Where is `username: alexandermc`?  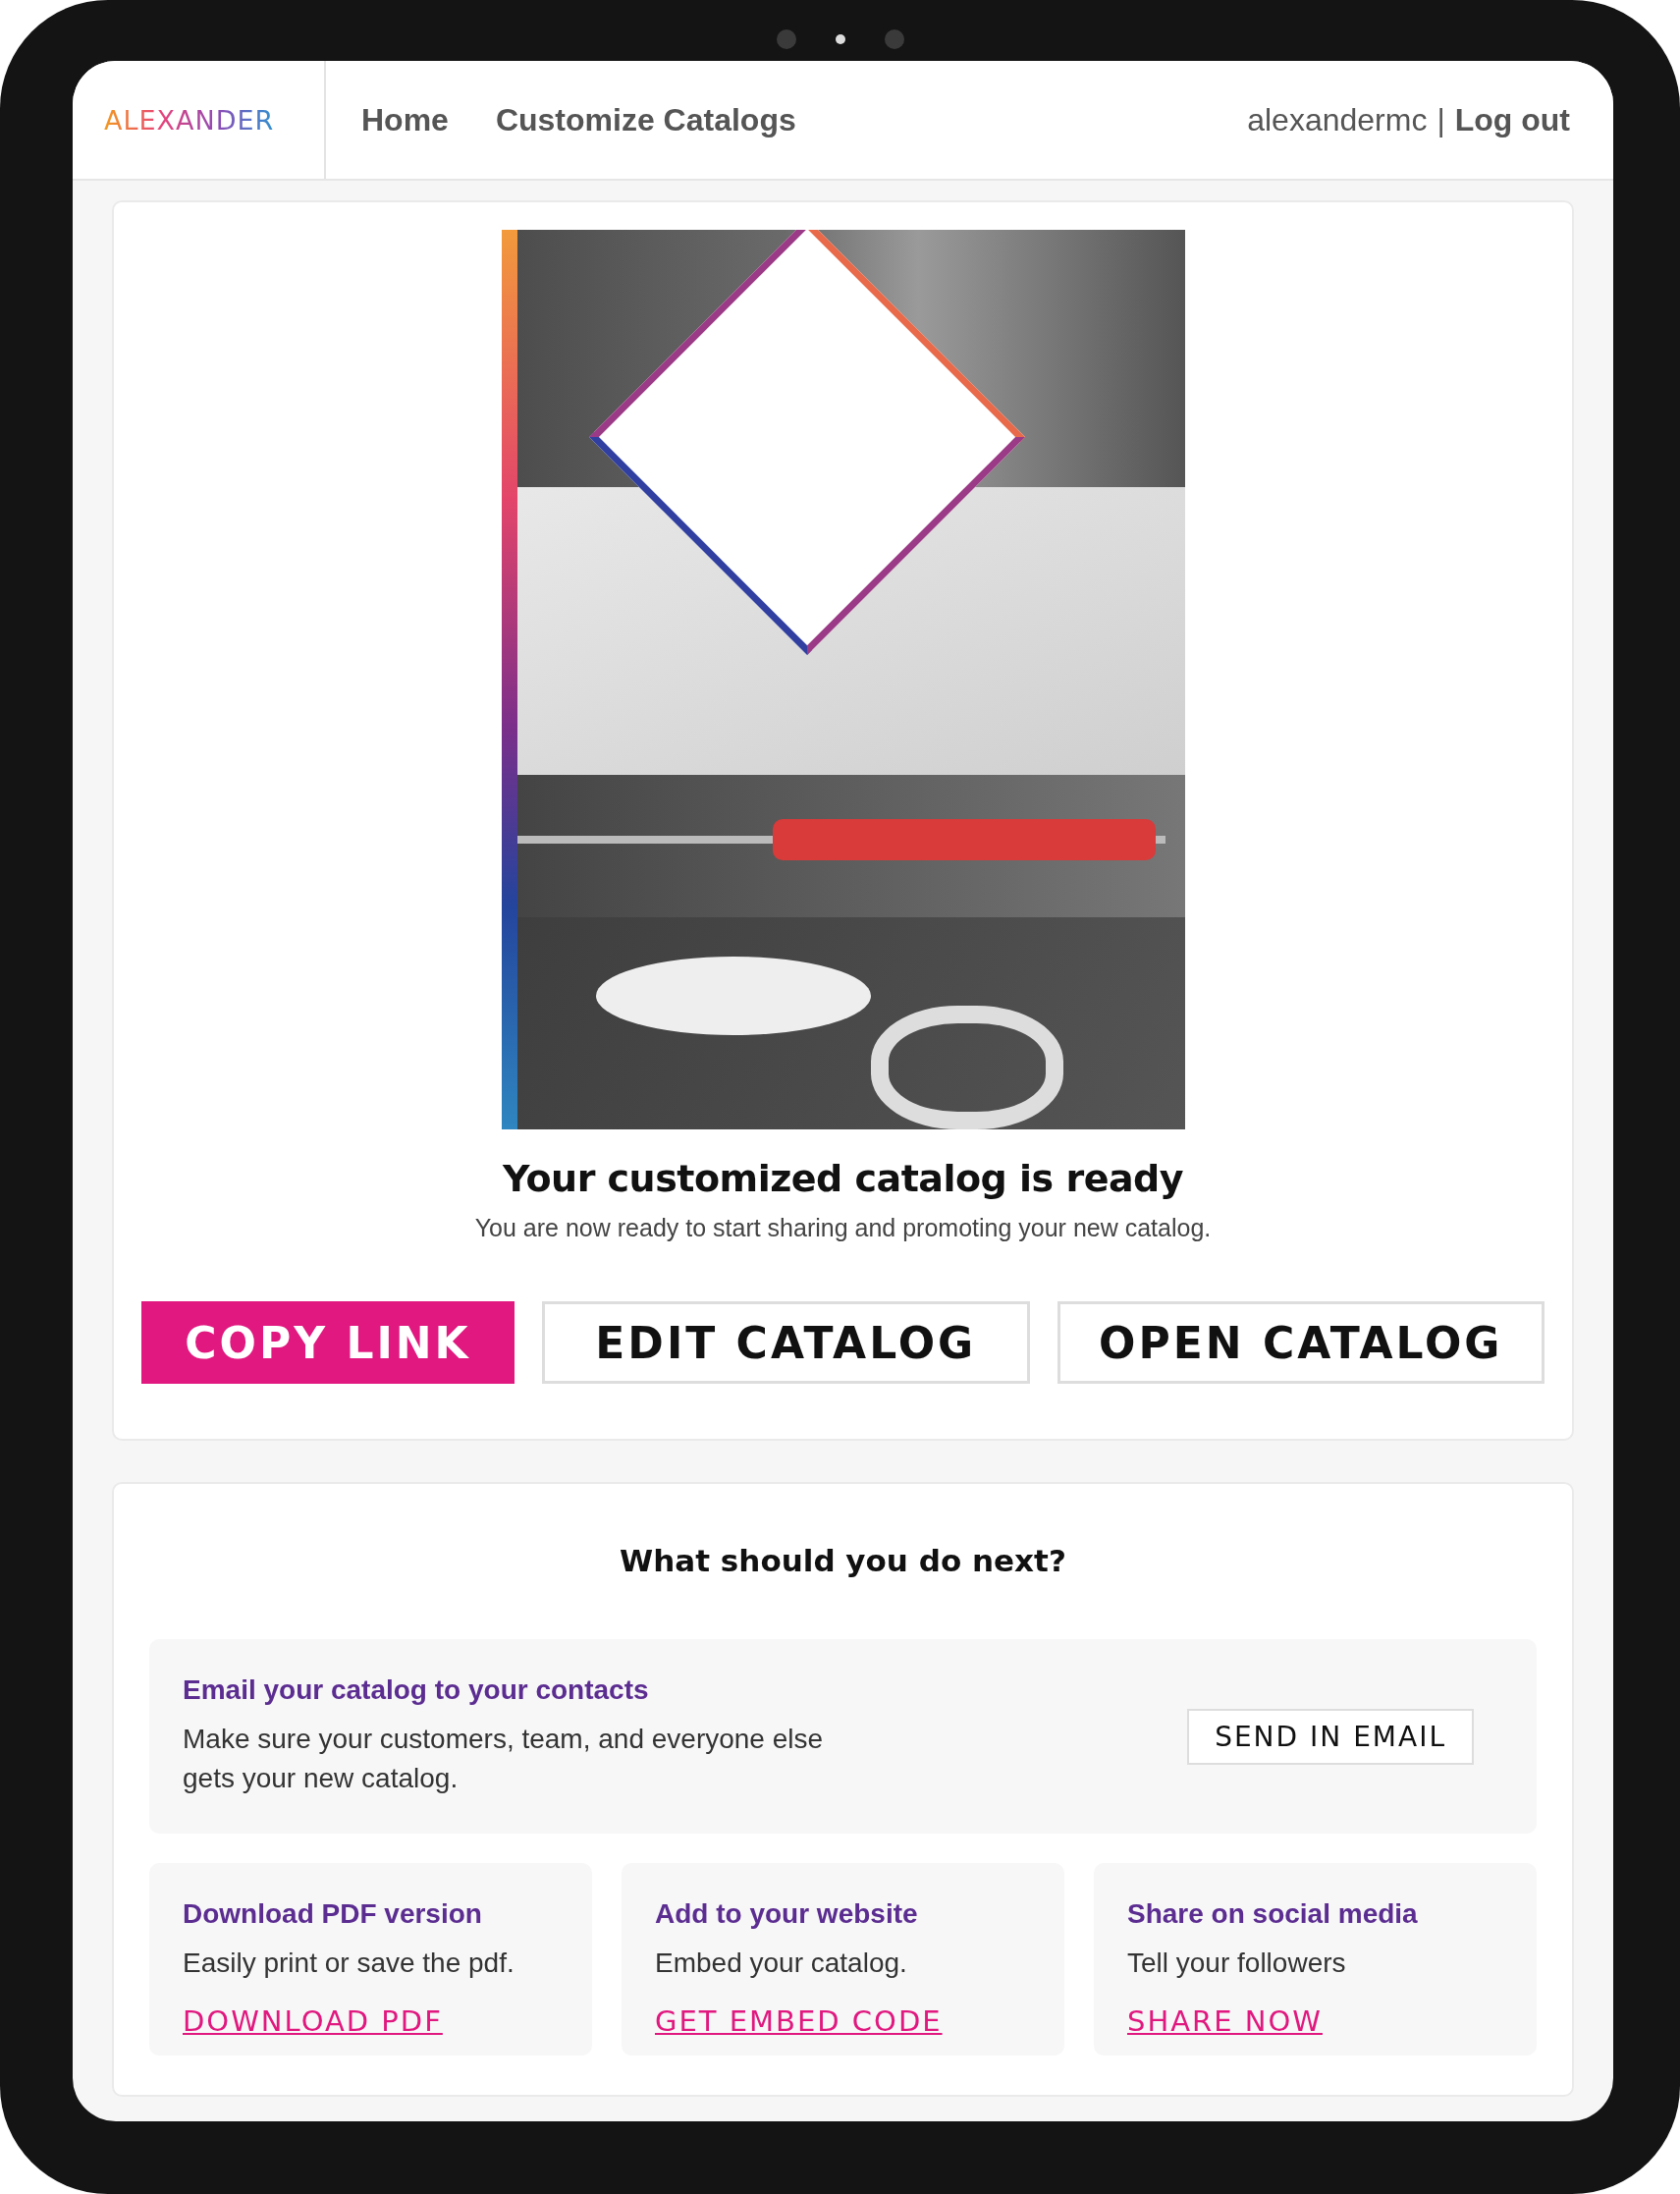 username: alexandermc is located at coordinates (1337, 120).